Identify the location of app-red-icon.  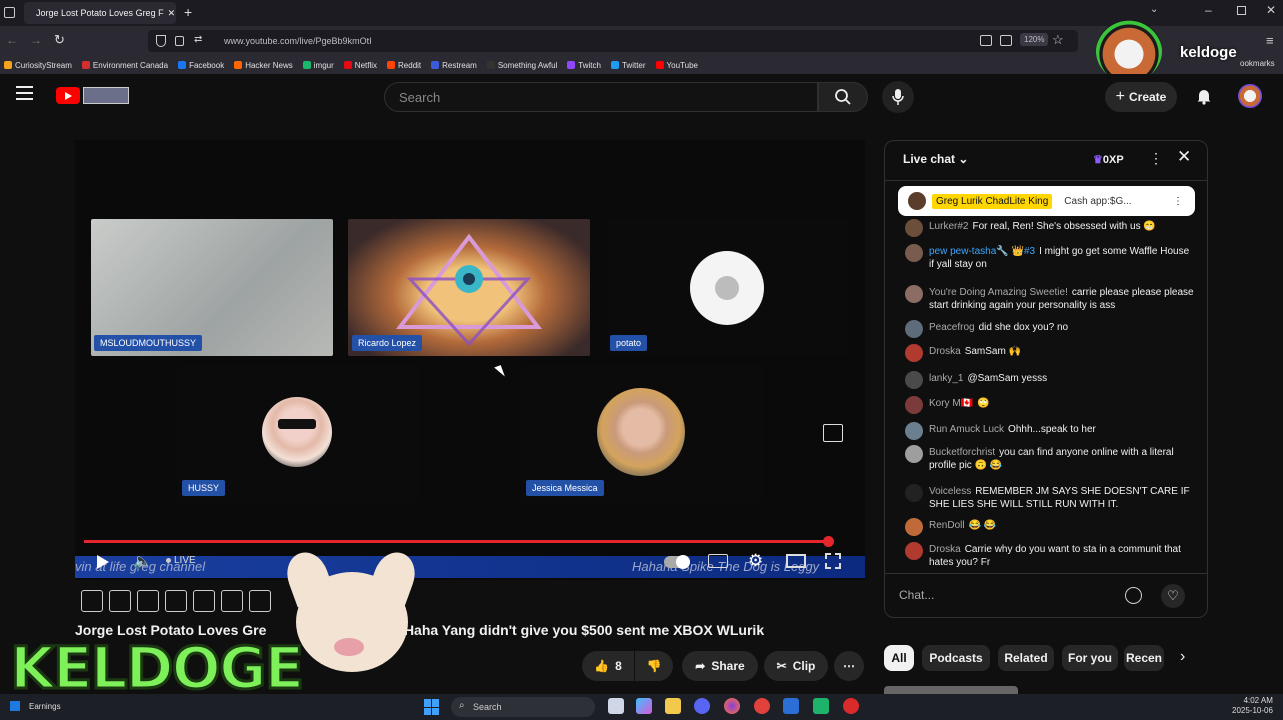
(762, 706).